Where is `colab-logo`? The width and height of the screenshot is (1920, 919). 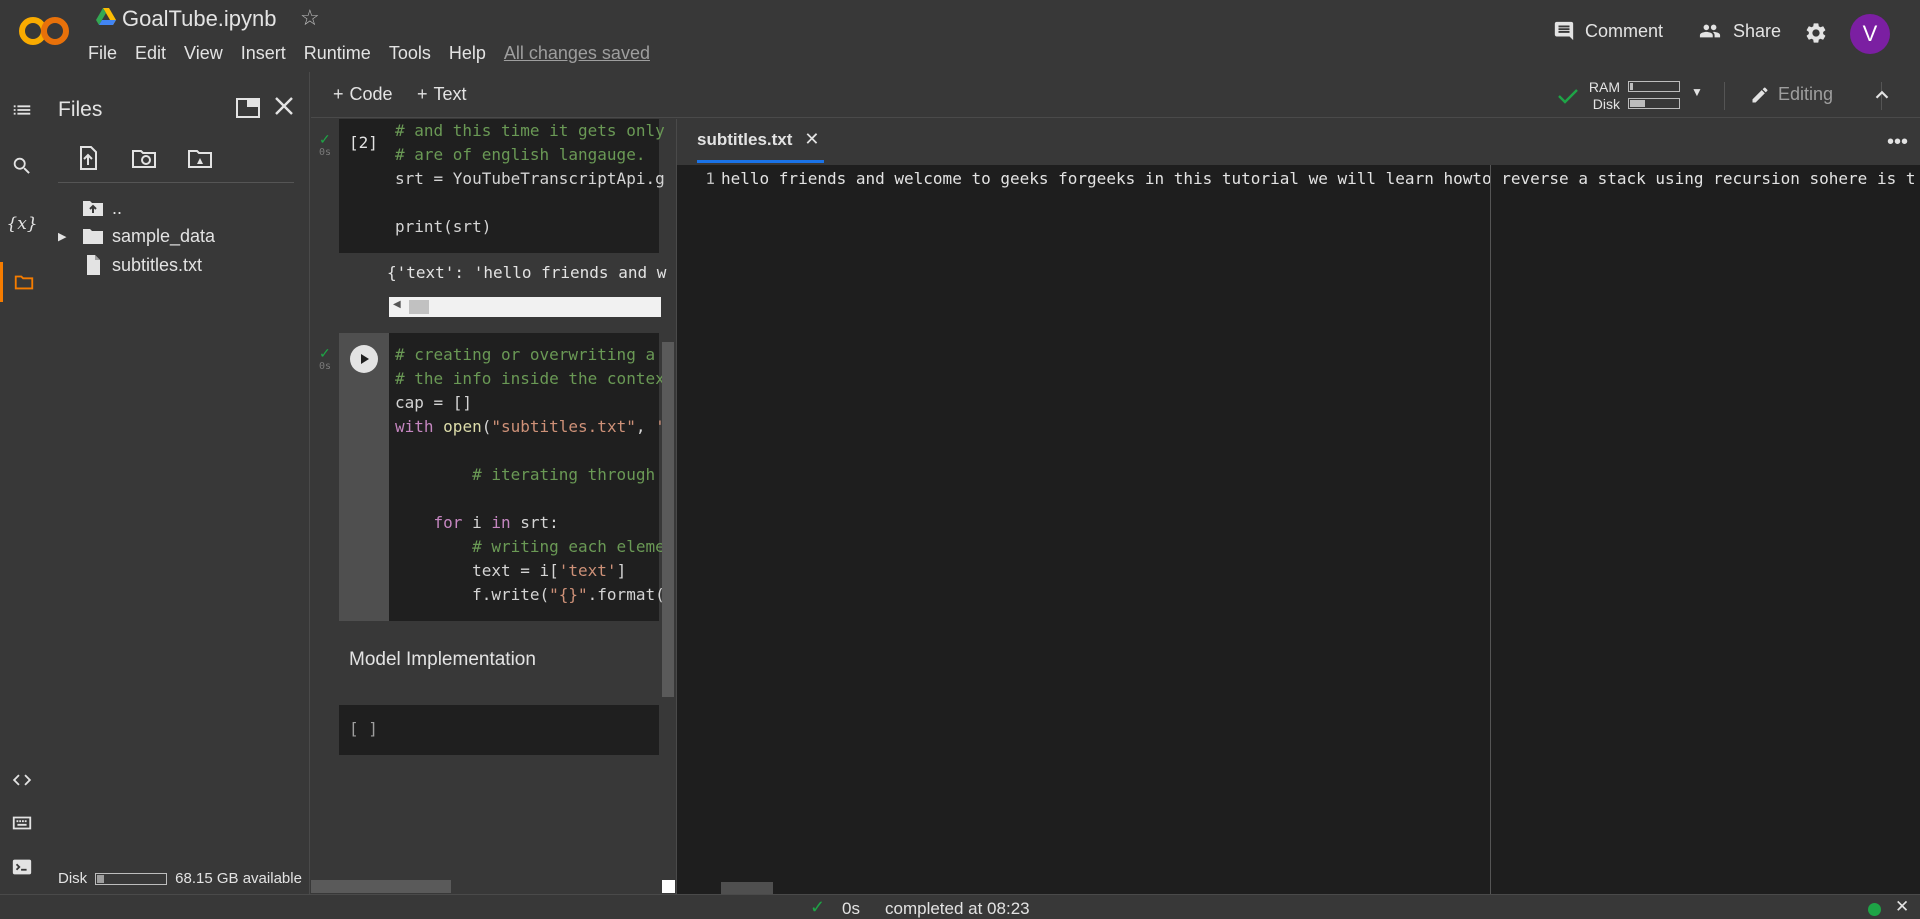
colab-logo is located at coordinates (44, 31).